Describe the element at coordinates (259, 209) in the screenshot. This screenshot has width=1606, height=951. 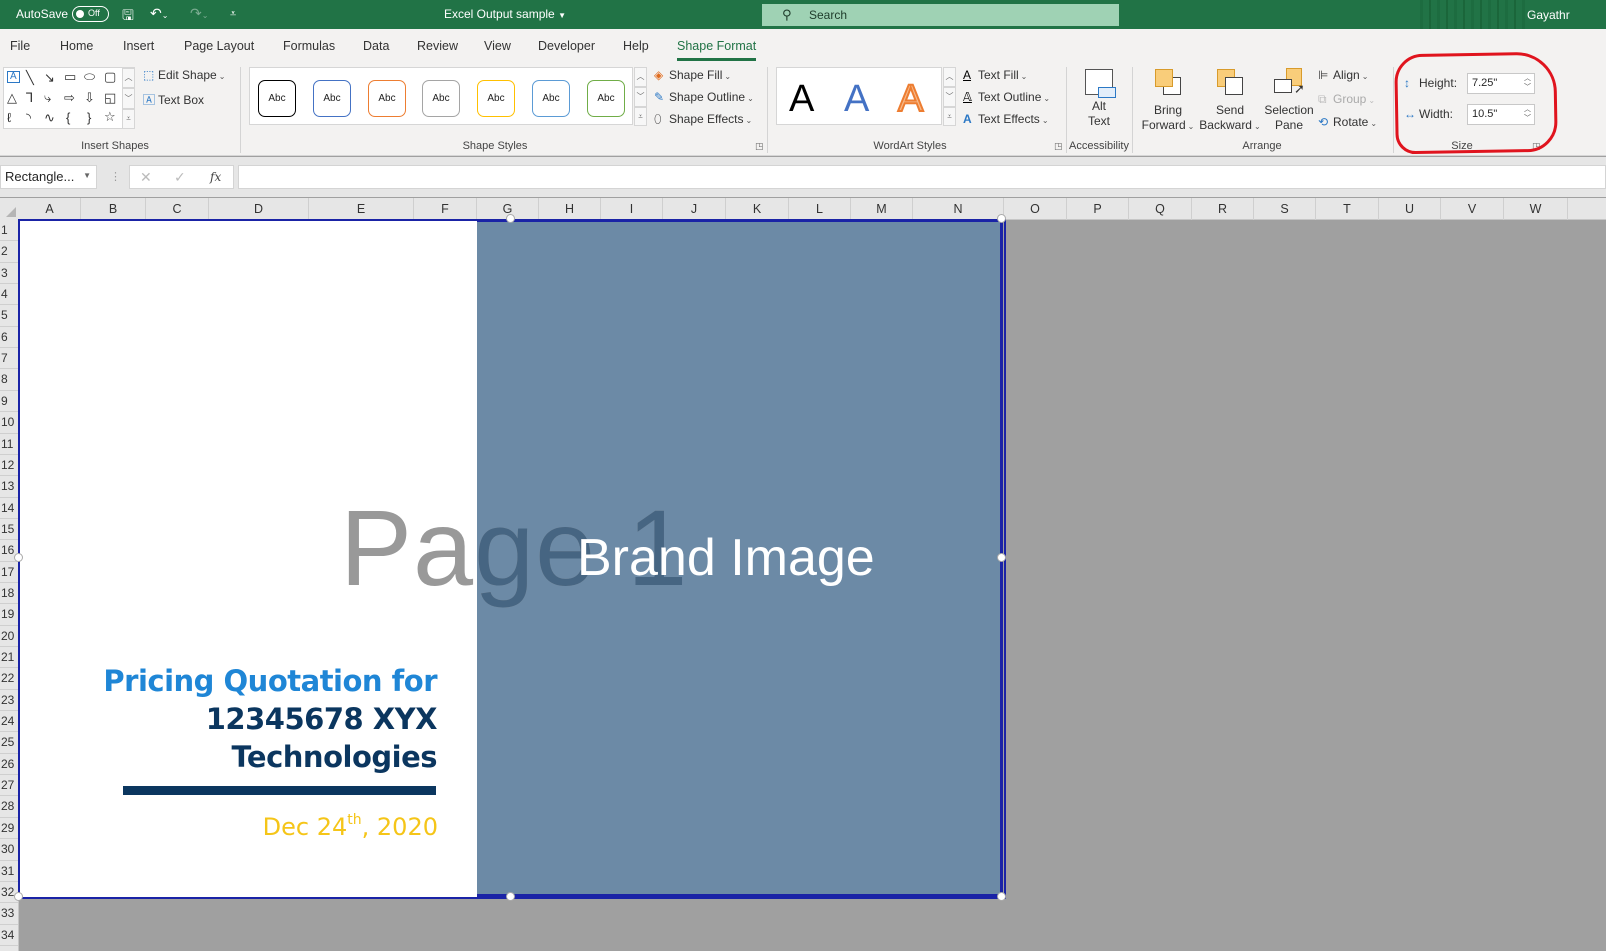
I see `column-header-d: D` at that location.